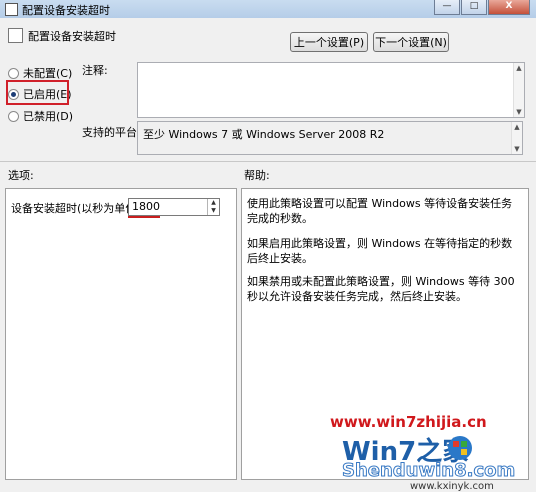  Describe the element at coordinates (447, 7) in the screenshot. I see `minimize-button: —` at that location.